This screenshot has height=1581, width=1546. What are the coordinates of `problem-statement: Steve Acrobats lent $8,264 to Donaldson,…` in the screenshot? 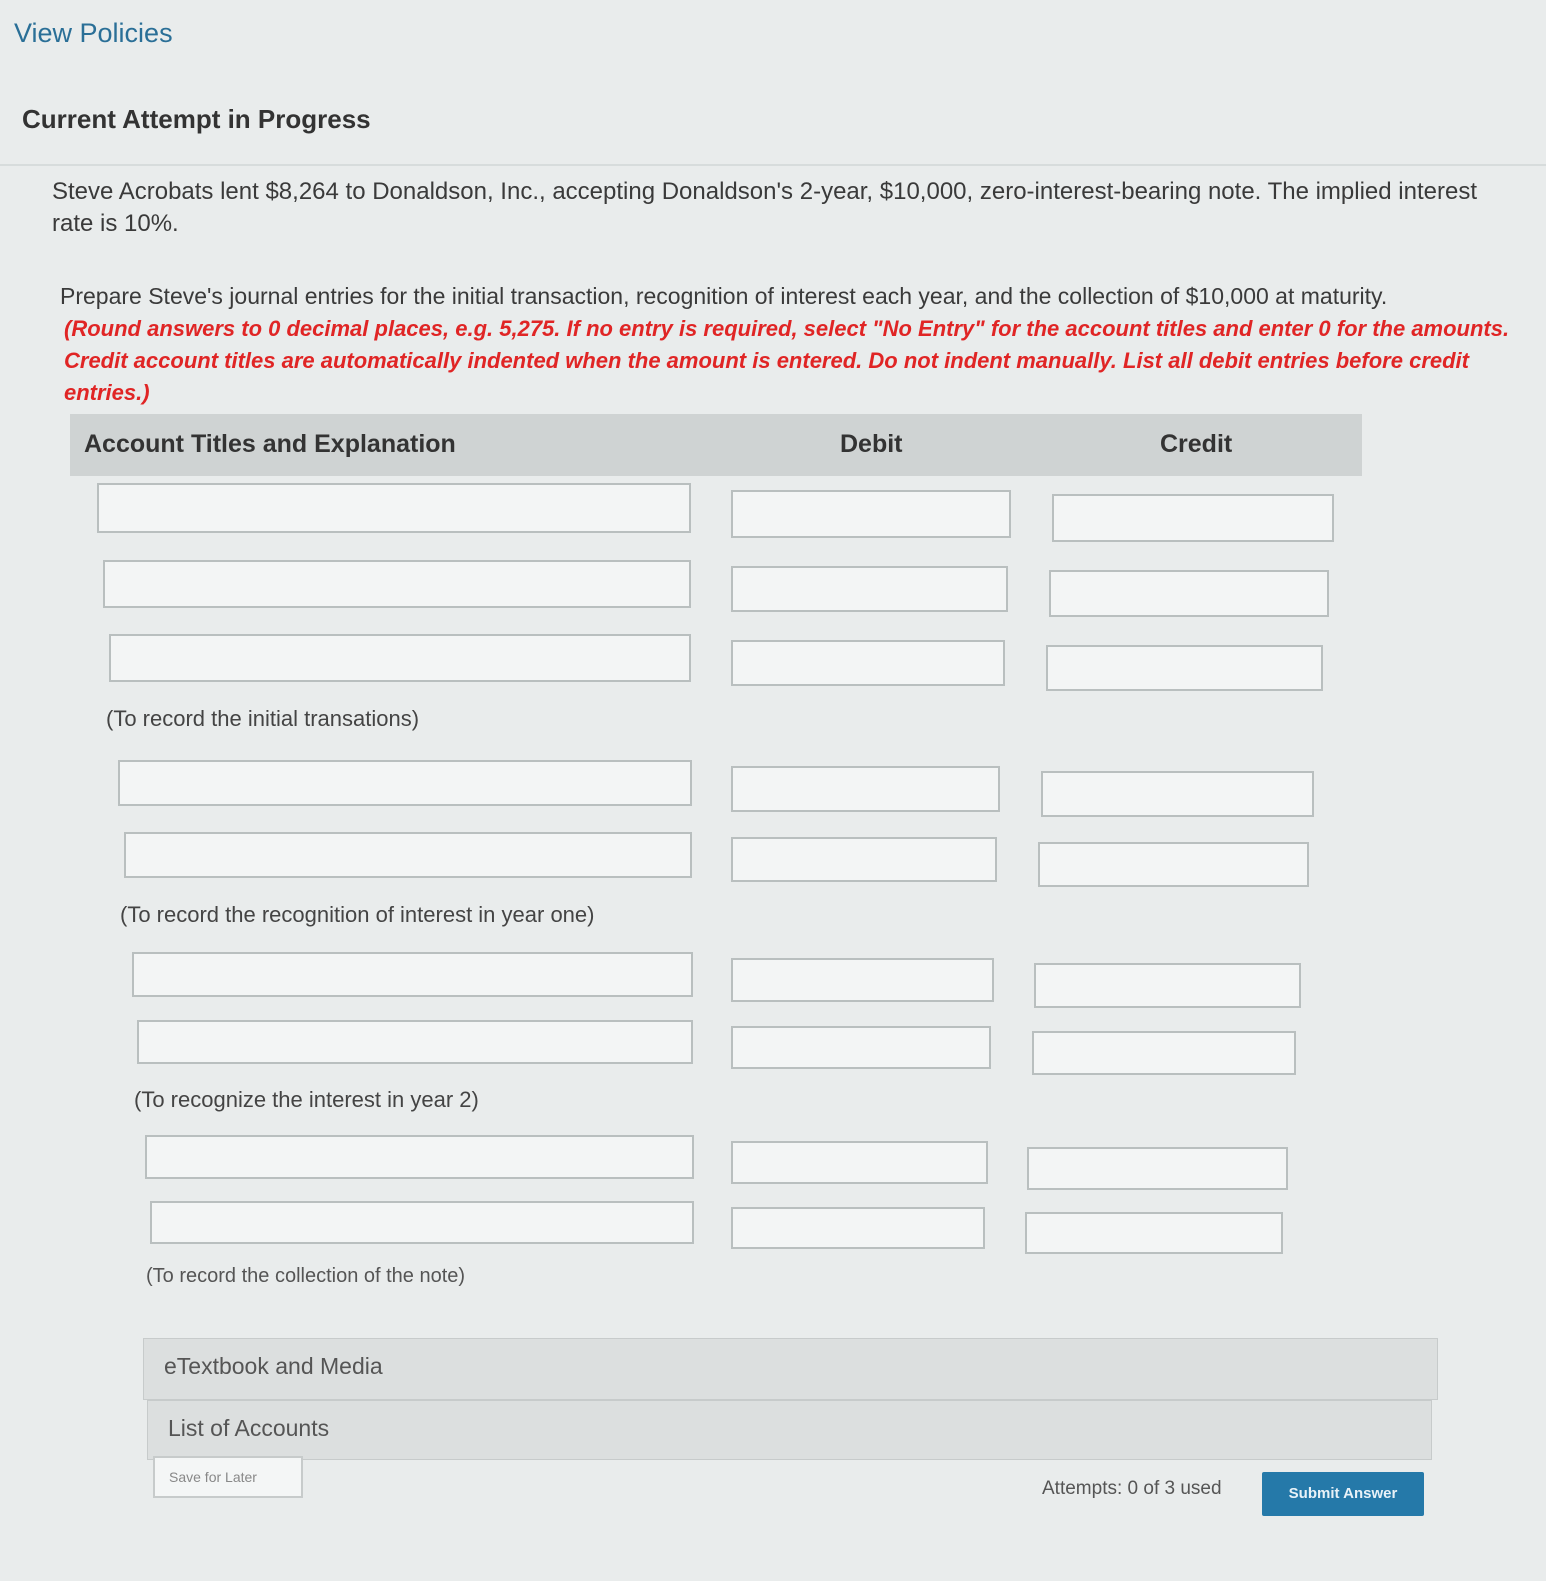 It's located at (764, 207).